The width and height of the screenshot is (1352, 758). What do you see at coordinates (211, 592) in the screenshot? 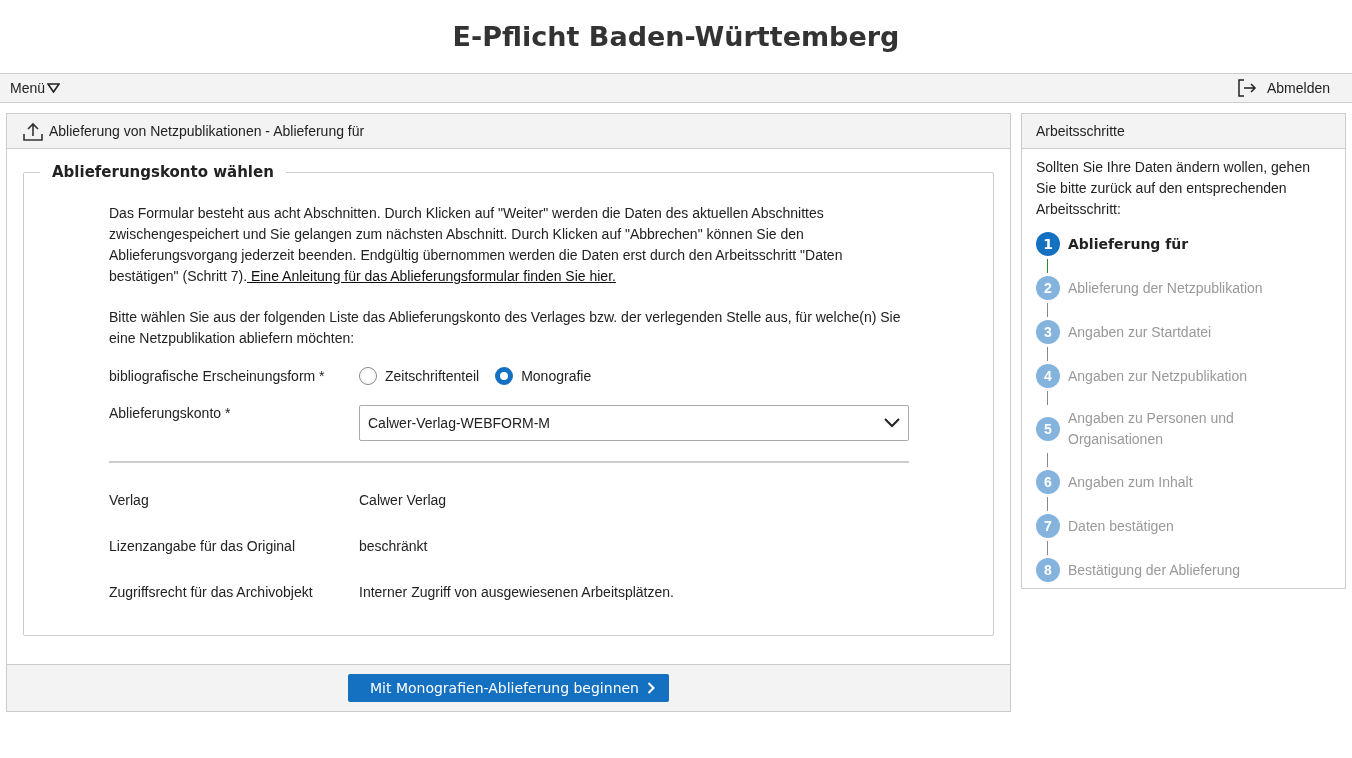
I see `detail-label: Zugriffsrecht für das Archivobjekt` at bounding box center [211, 592].